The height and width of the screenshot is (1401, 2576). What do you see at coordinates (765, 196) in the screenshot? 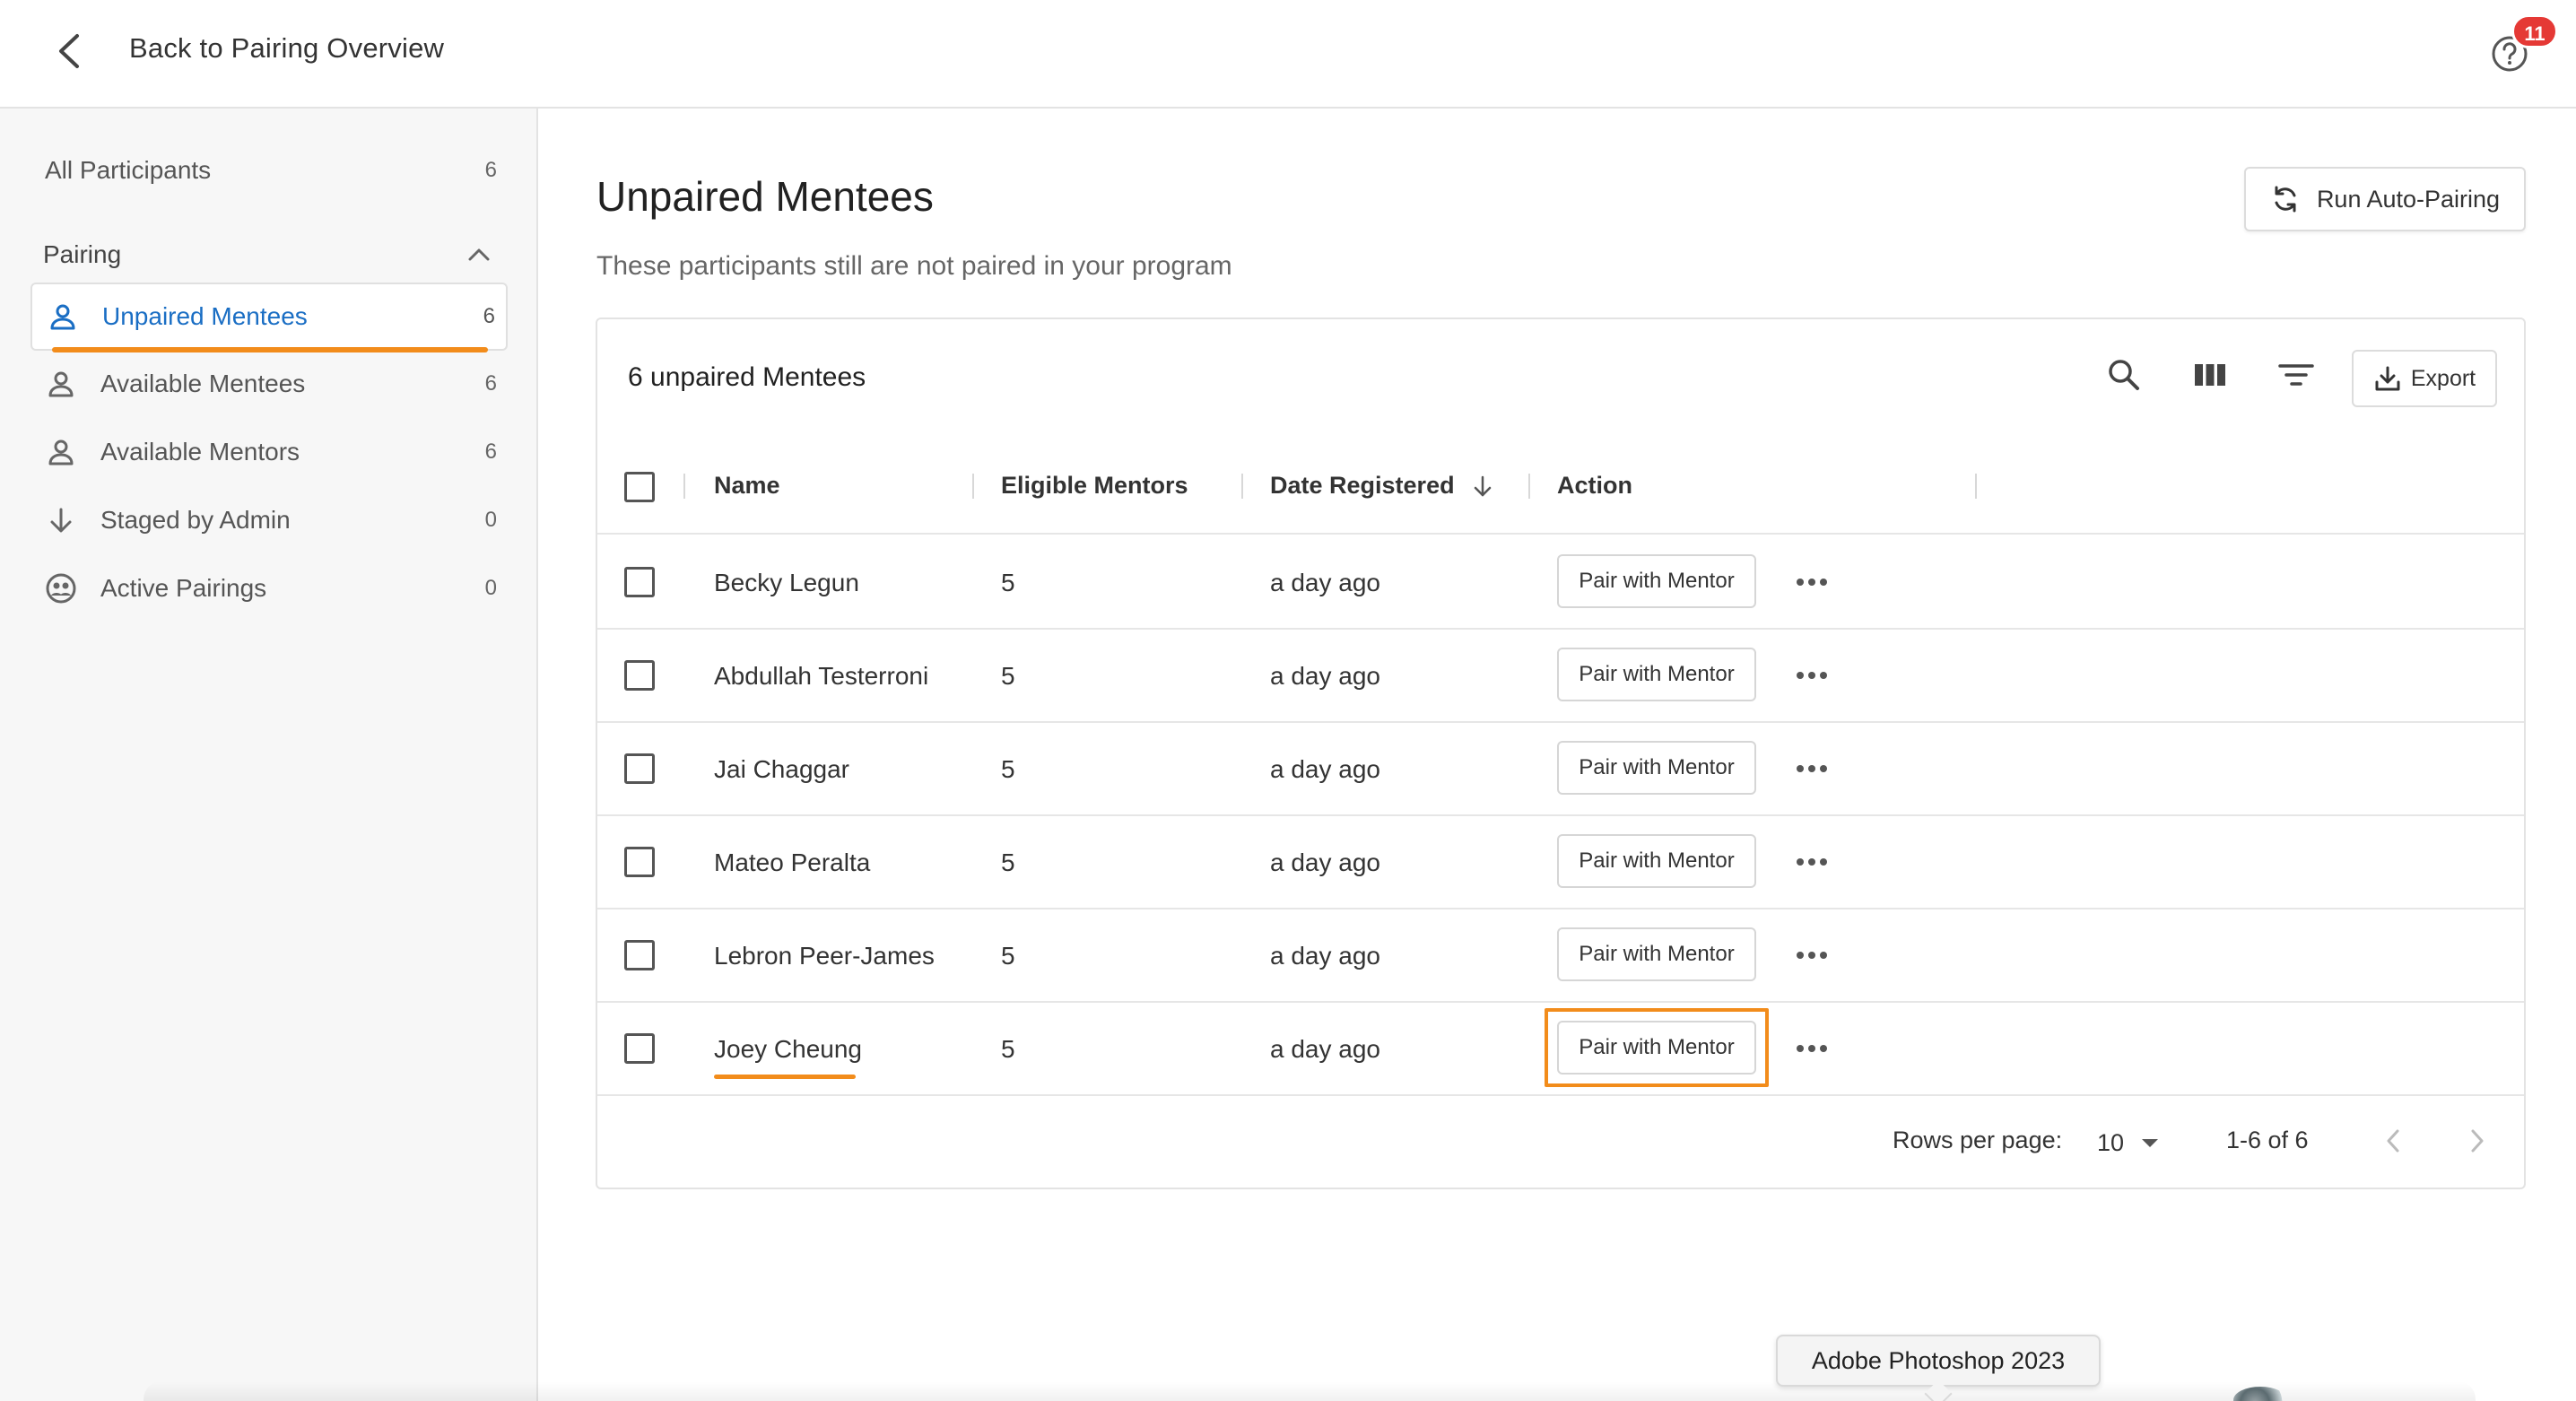
I see `page-title: Unpaired Mentees` at bounding box center [765, 196].